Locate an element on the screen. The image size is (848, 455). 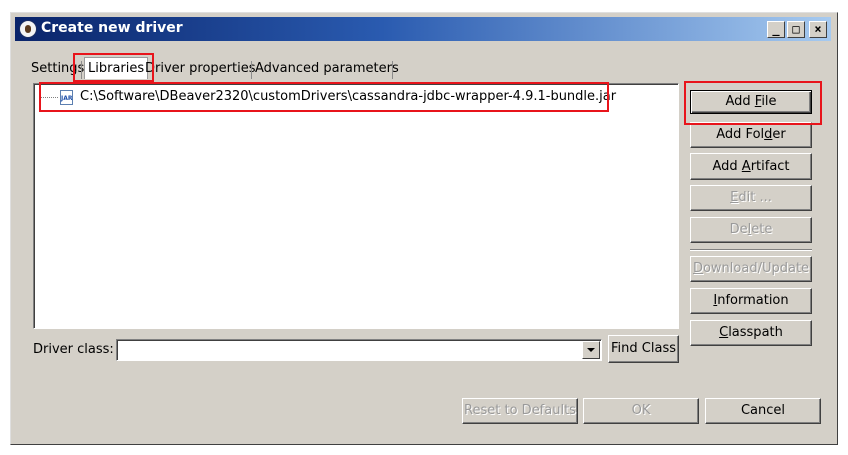
maximize-button: □ is located at coordinates (796, 29).